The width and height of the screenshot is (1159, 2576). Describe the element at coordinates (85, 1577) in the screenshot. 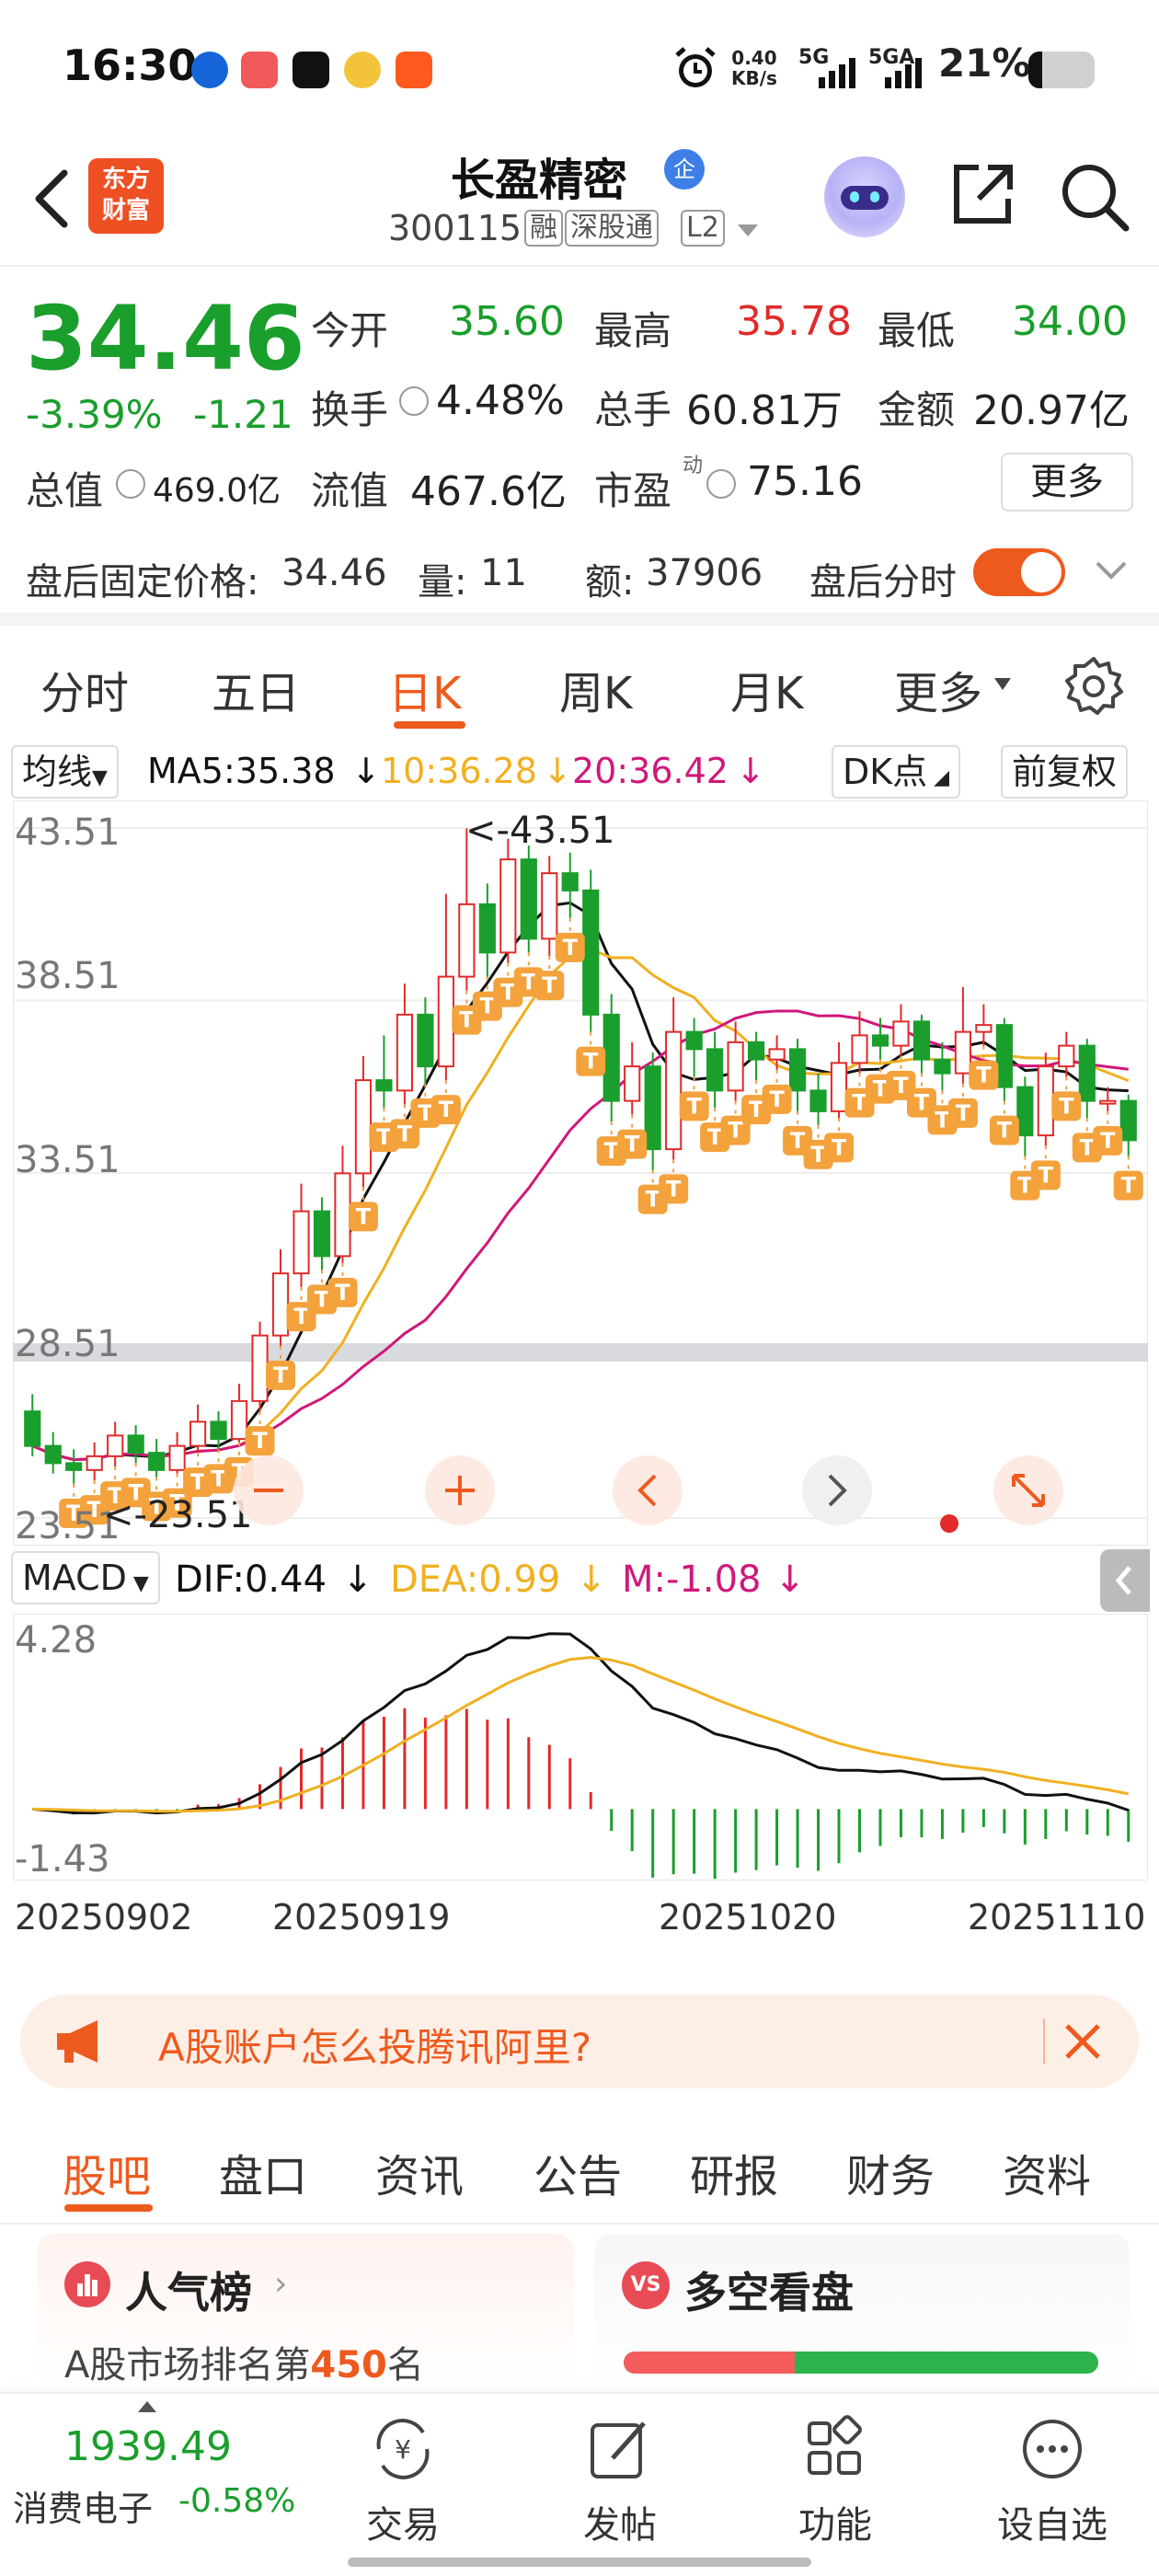

I see `indicator-selector: MACD ▼` at that location.